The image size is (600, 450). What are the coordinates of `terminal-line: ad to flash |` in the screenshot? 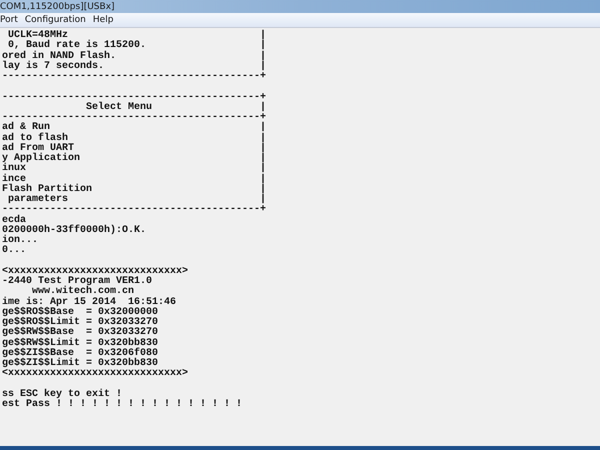 It's located at (134, 139).